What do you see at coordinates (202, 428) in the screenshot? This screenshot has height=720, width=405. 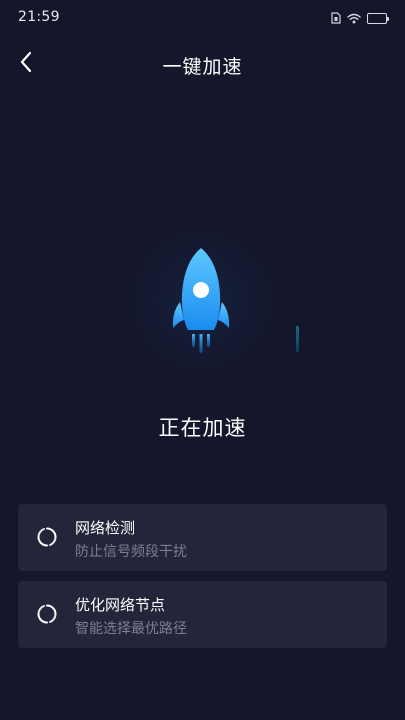 I see `acceleration-status: 正在加速` at bounding box center [202, 428].